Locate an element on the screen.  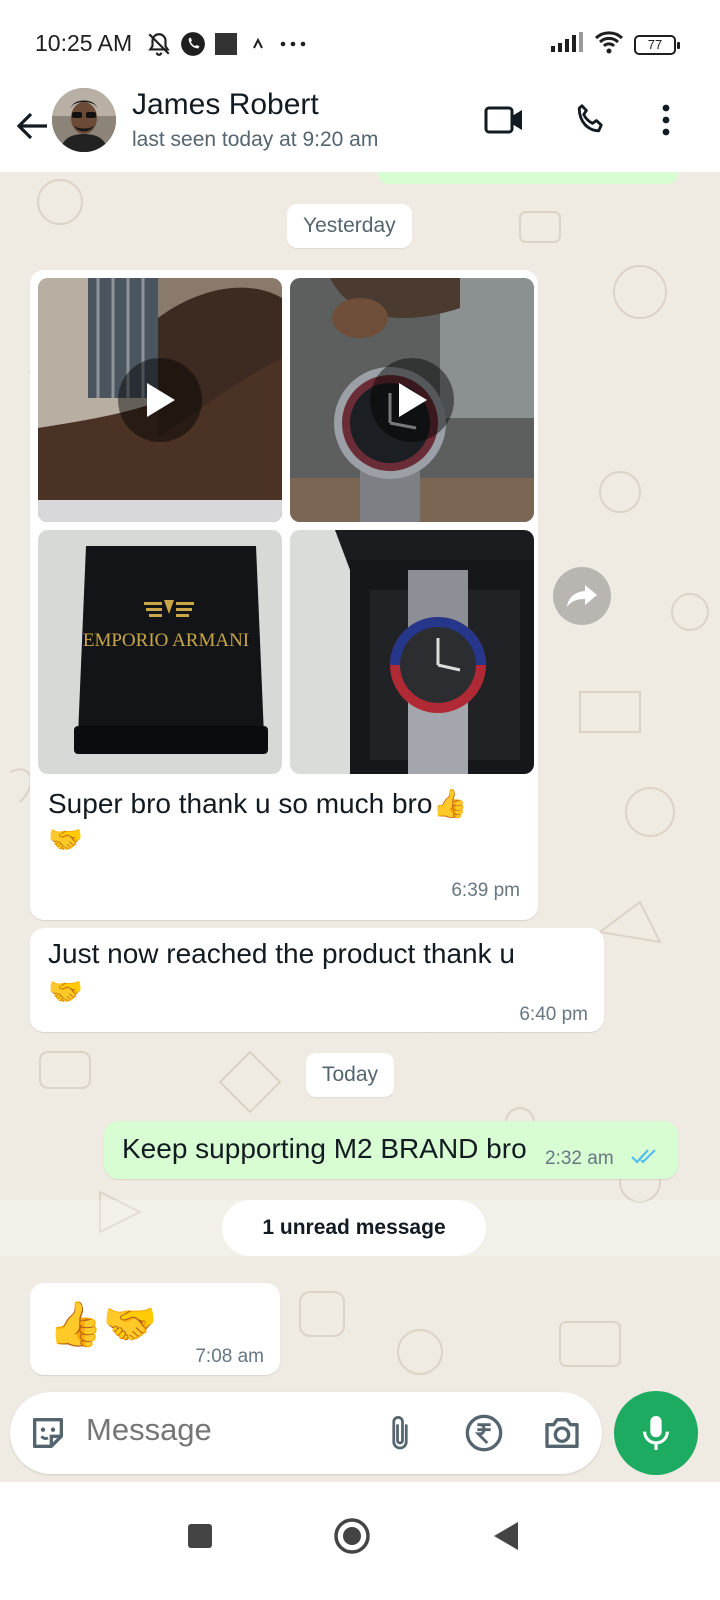
message-composer is located at coordinates (306, 1433).